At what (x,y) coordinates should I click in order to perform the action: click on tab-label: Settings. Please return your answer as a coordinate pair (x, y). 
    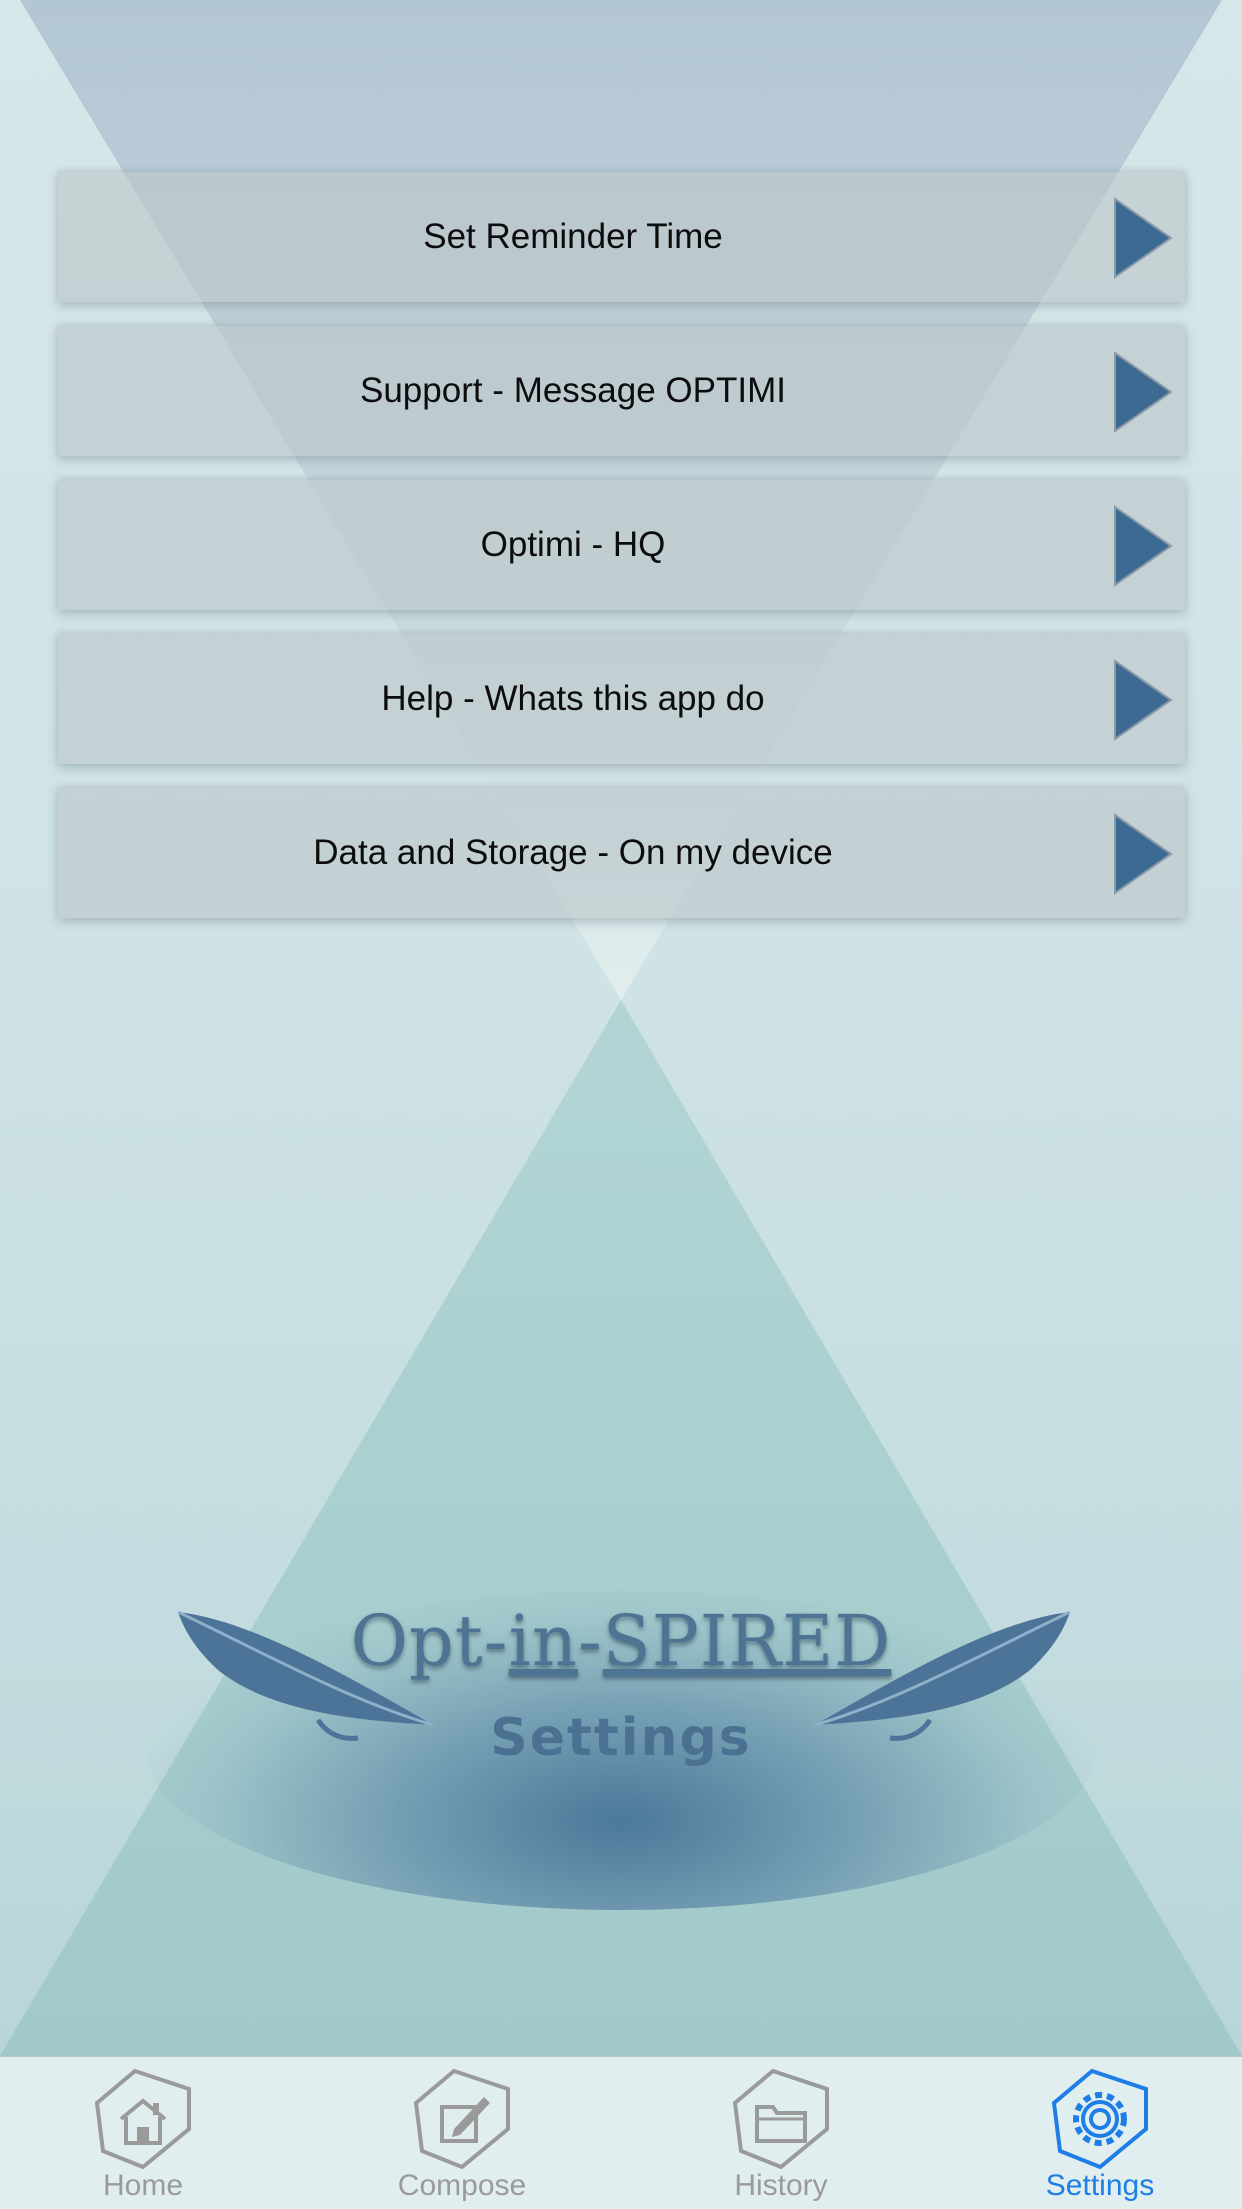
    Looking at the image, I should click on (1100, 2185).